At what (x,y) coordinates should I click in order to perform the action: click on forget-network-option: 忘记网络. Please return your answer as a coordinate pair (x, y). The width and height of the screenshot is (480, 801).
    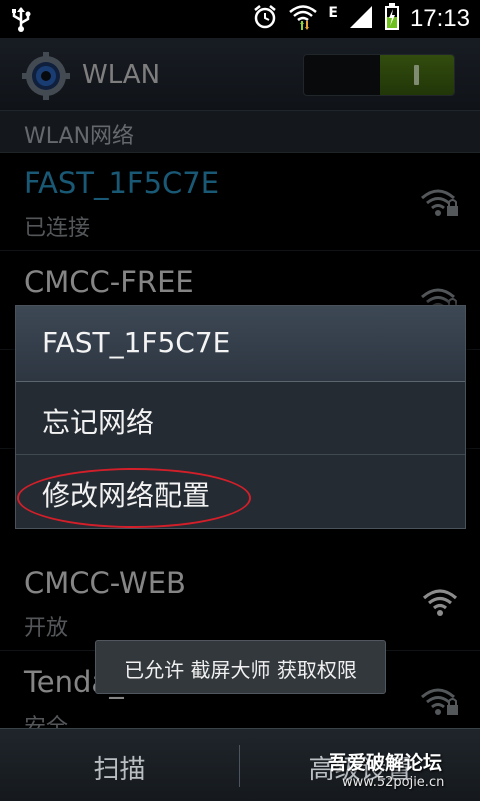
    Looking at the image, I should click on (240, 418).